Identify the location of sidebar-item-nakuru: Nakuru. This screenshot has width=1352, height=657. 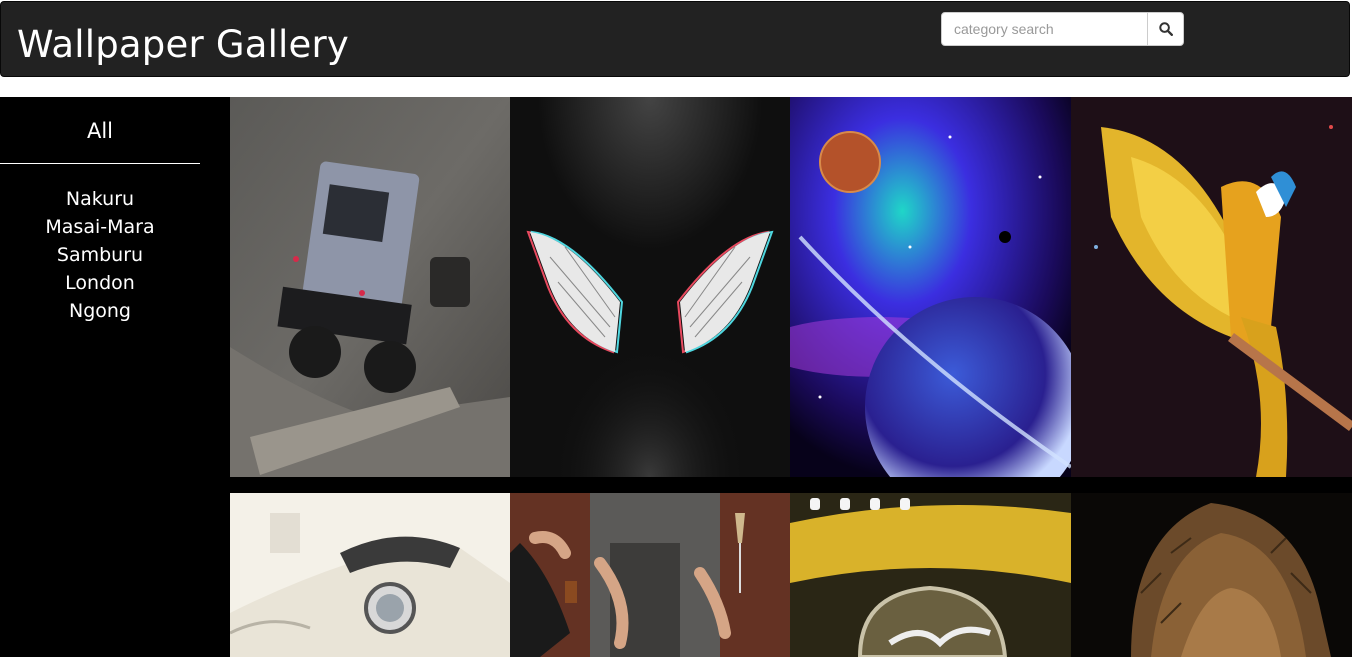
(100, 199).